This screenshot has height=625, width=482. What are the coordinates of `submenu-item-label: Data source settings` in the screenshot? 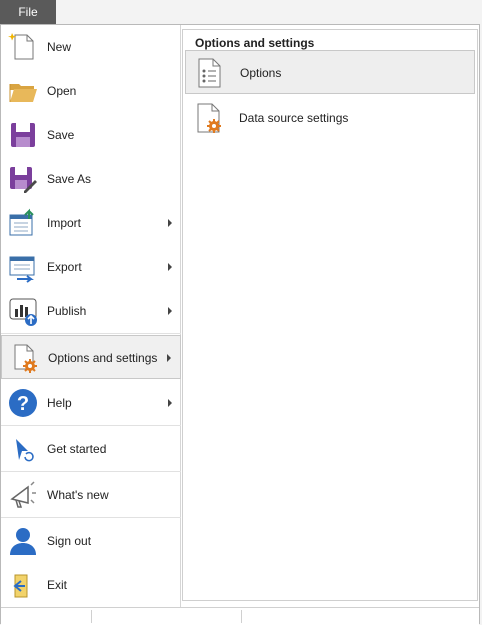 It's located at (294, 118).